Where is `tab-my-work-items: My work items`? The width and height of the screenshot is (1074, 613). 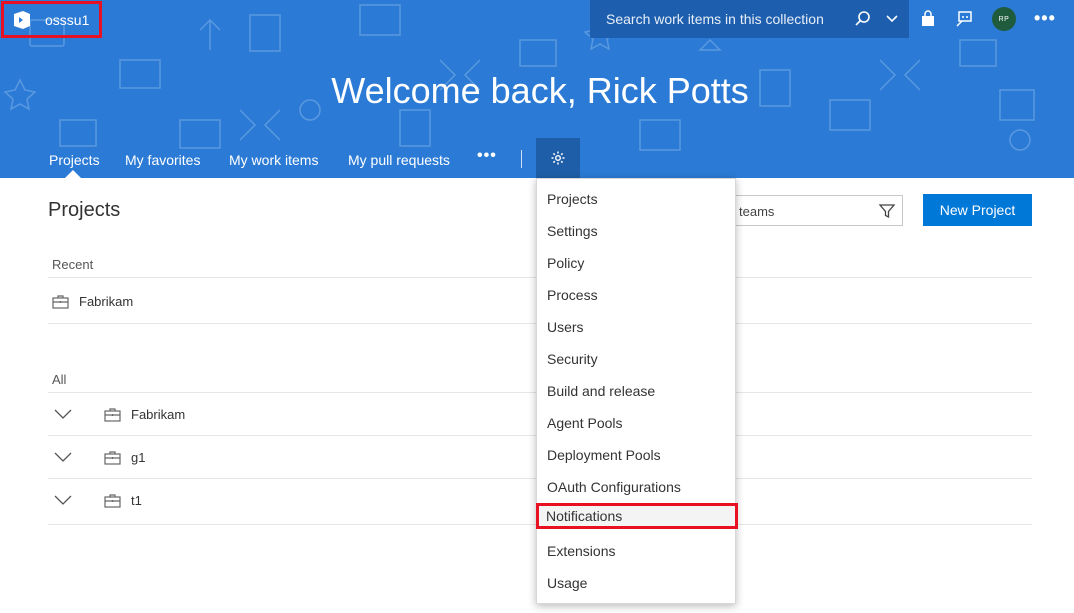 tab-my-work-items: My work items is located at coordinates (273, 160).